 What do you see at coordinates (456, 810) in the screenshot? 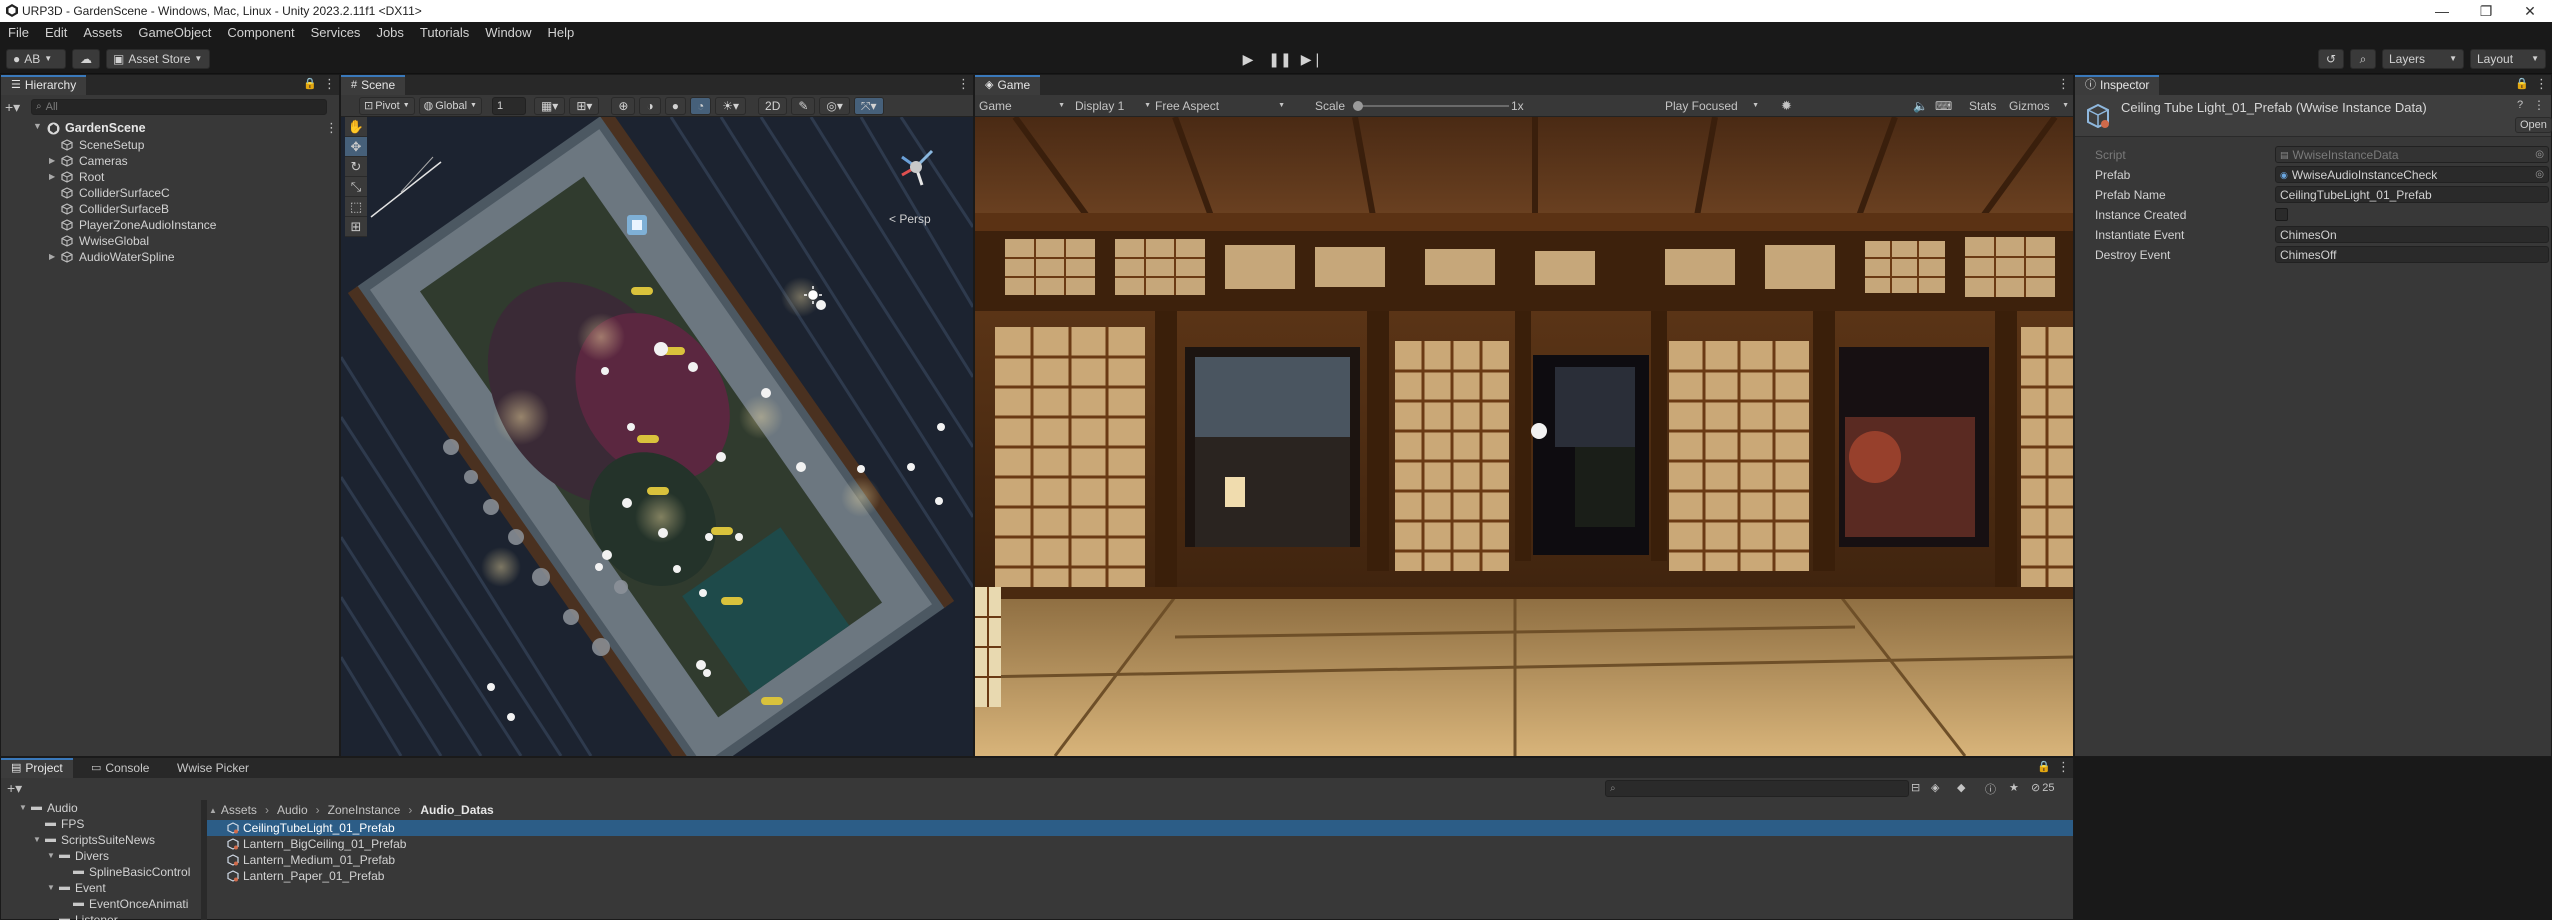
I see `breadcrumb-item: Audio_Datas` at bounding box center [456, 810].